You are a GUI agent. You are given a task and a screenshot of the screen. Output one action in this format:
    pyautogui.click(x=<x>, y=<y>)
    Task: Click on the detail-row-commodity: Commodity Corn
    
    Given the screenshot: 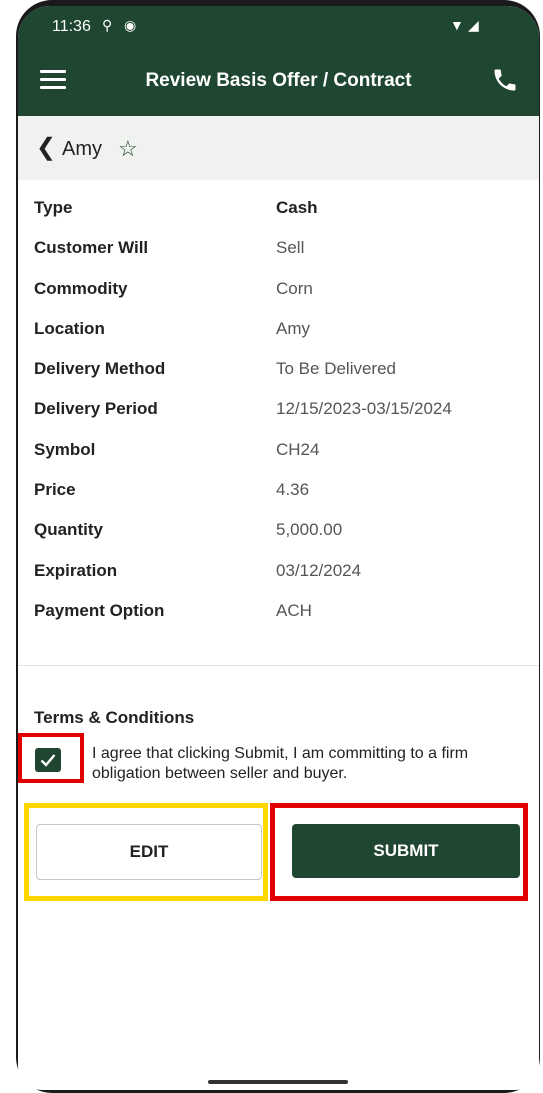 What is the action you would take?
    pyautogui.click(x=278, y=289)
    